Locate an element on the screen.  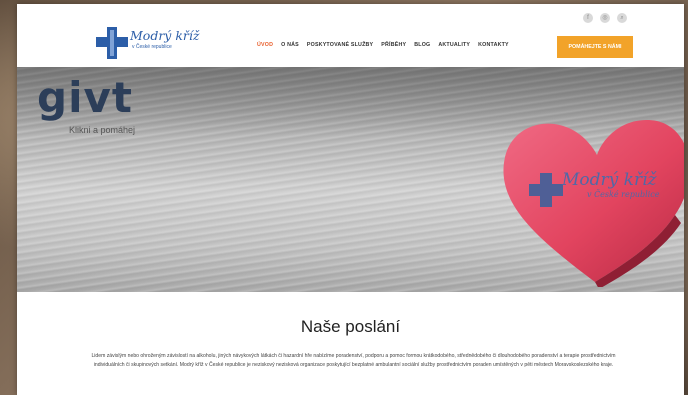
search-icon: ⌕ is located at coordinates (622, 18).